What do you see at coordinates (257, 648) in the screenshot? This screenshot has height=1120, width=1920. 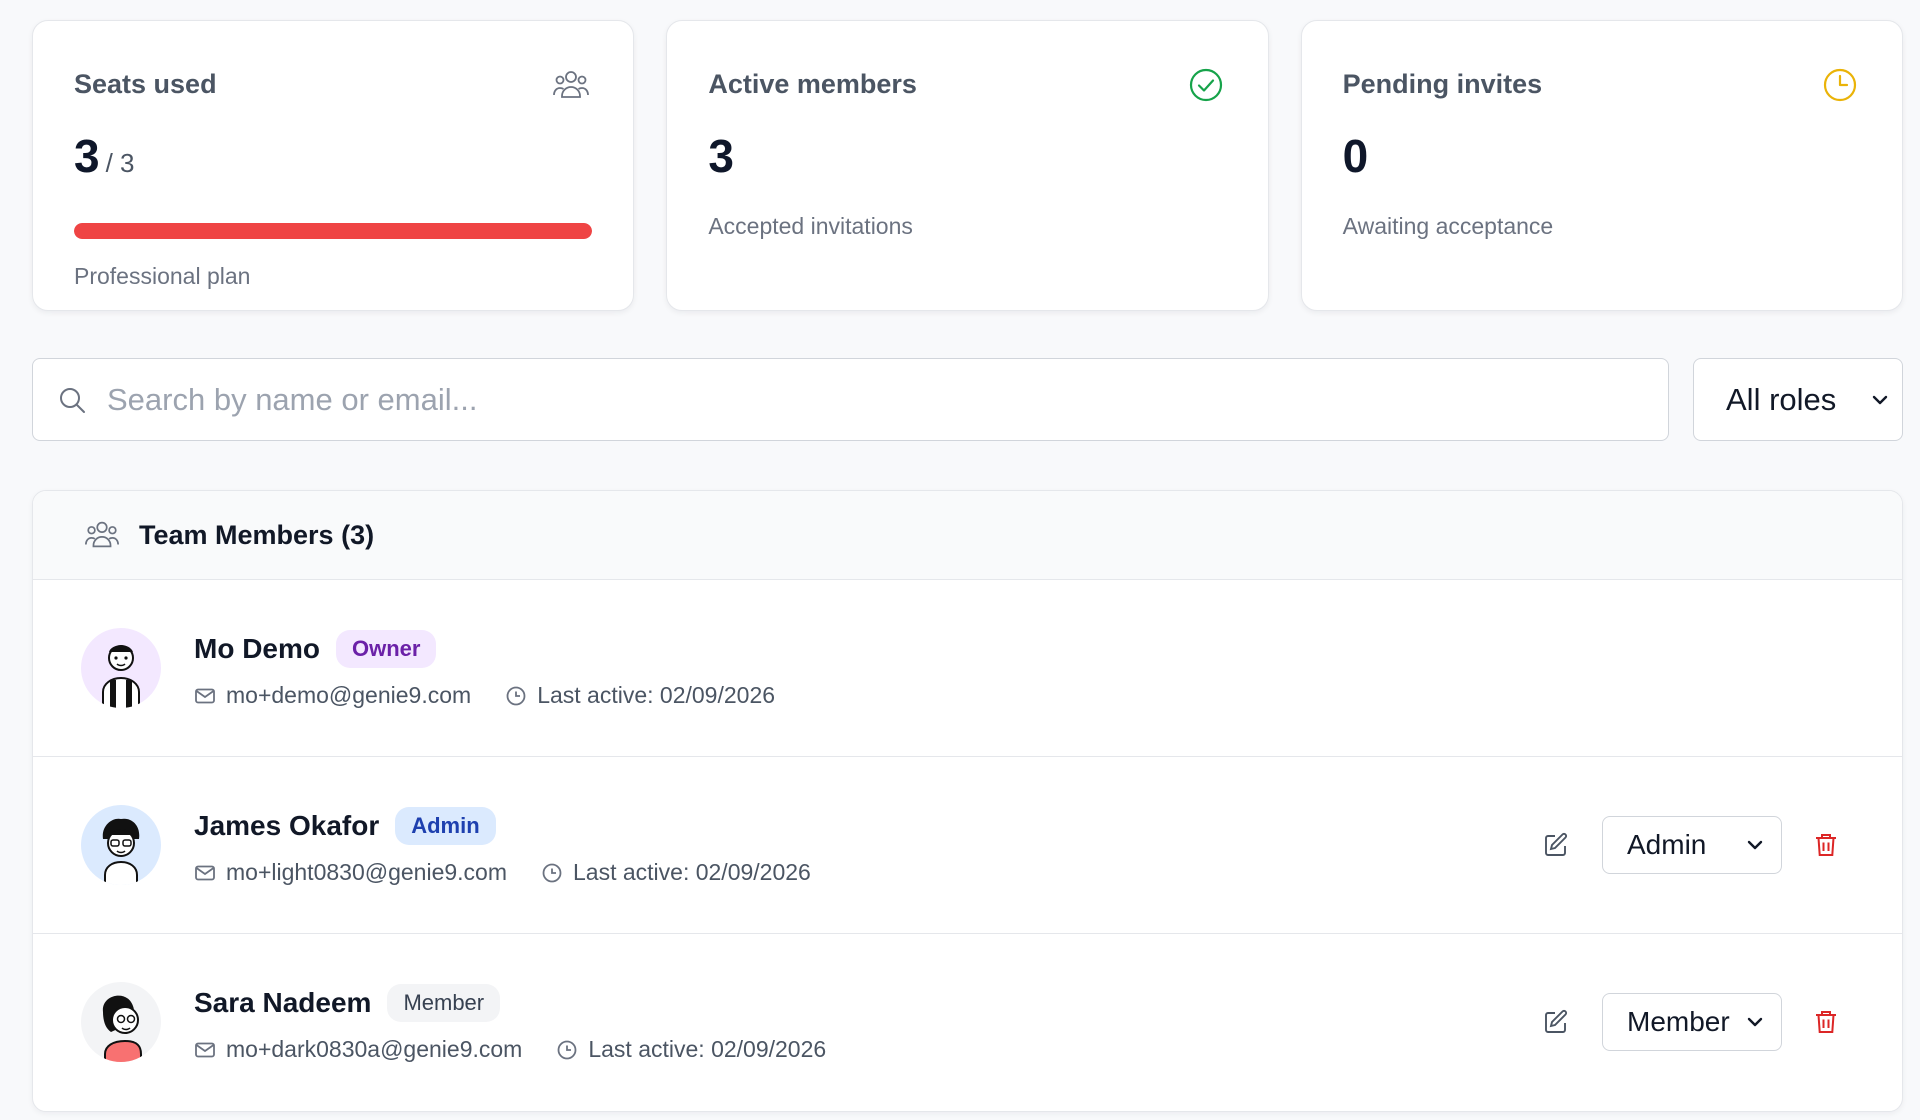 I see `member-name: Mo Demo` at bounding box center [257, 648].